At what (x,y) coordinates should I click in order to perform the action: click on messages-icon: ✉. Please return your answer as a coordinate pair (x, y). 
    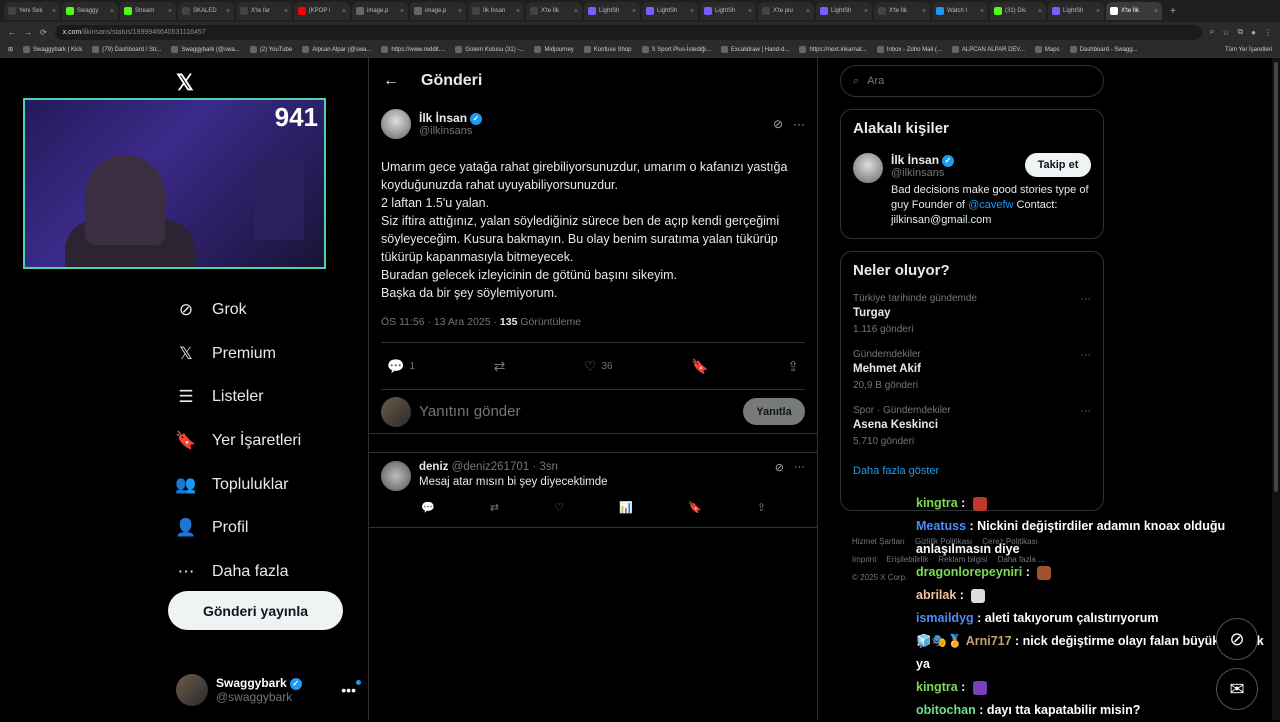
    Looking at the image, I should click on (1237, 689).